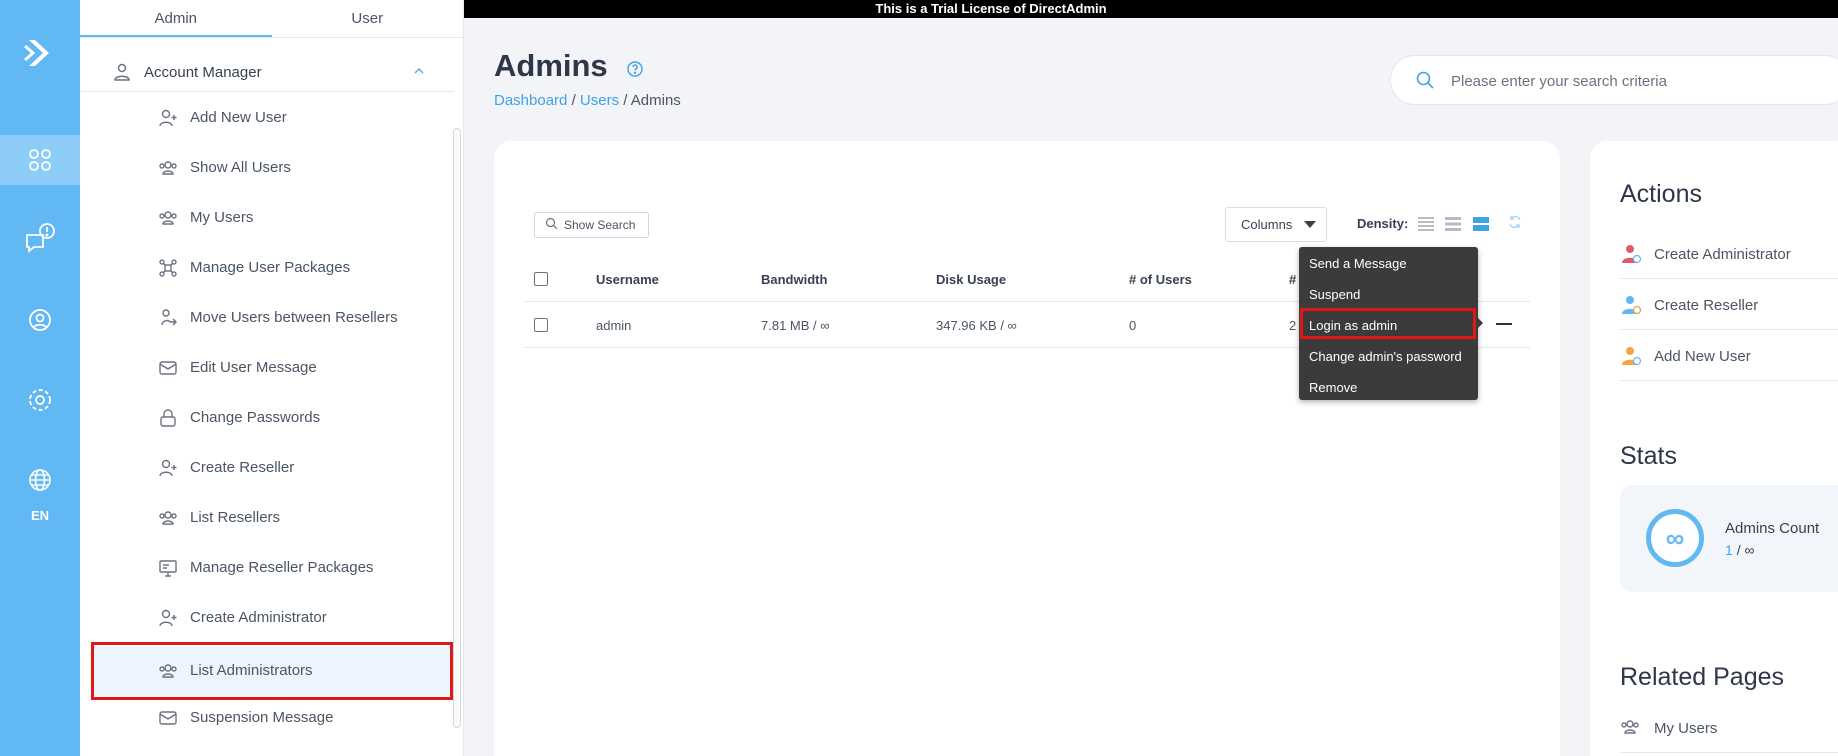 The width and height of the screenshot is (1838, 756). I want to click on show-search-button: Show Search, so click(591, 225).